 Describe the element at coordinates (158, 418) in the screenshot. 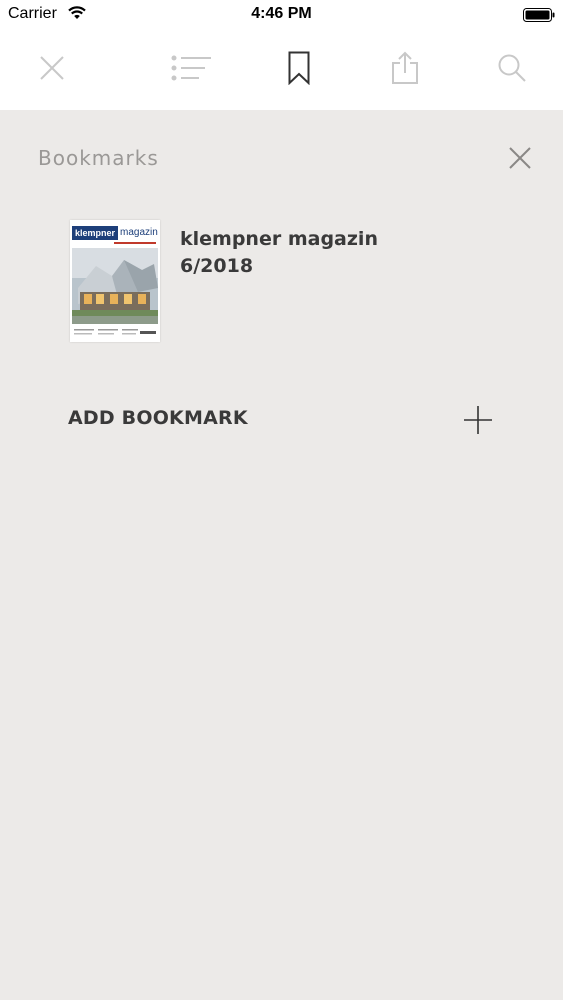

I see `add-bookmark-label: ADD BOOKMARK` at that location.